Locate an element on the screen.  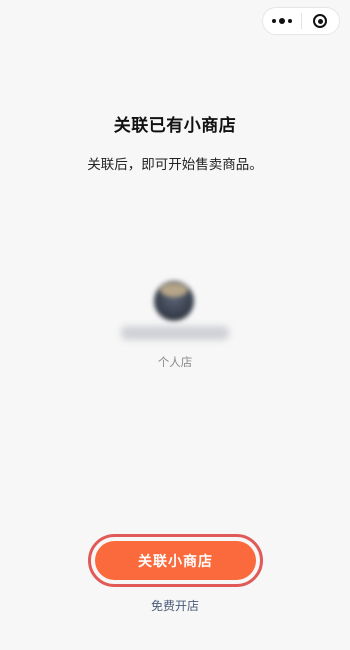
page-title: 关联已有小商店 is located at coordinates (175, 126).